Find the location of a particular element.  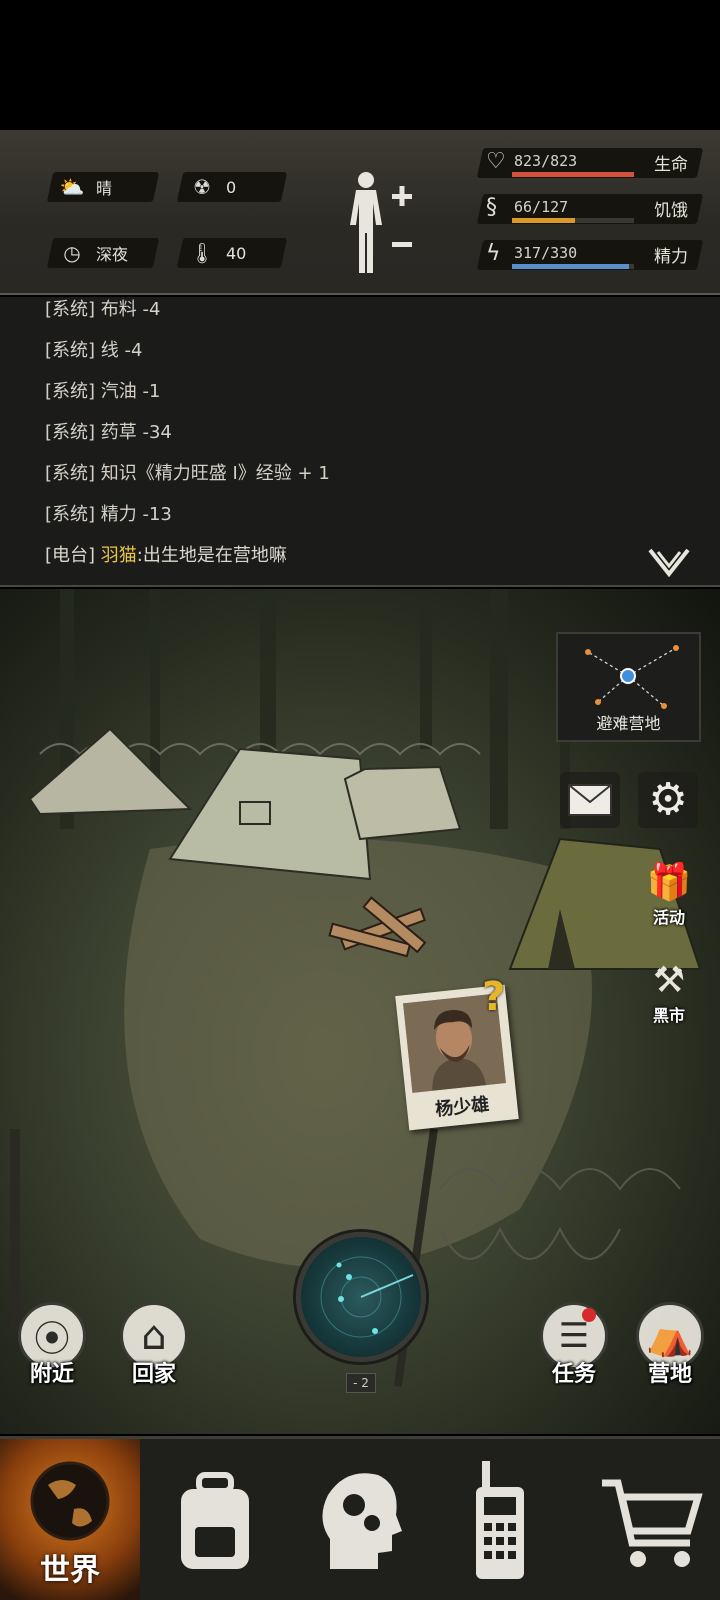

black-market-button: ⚒ 黑市 is located at coordinates (669, 993).